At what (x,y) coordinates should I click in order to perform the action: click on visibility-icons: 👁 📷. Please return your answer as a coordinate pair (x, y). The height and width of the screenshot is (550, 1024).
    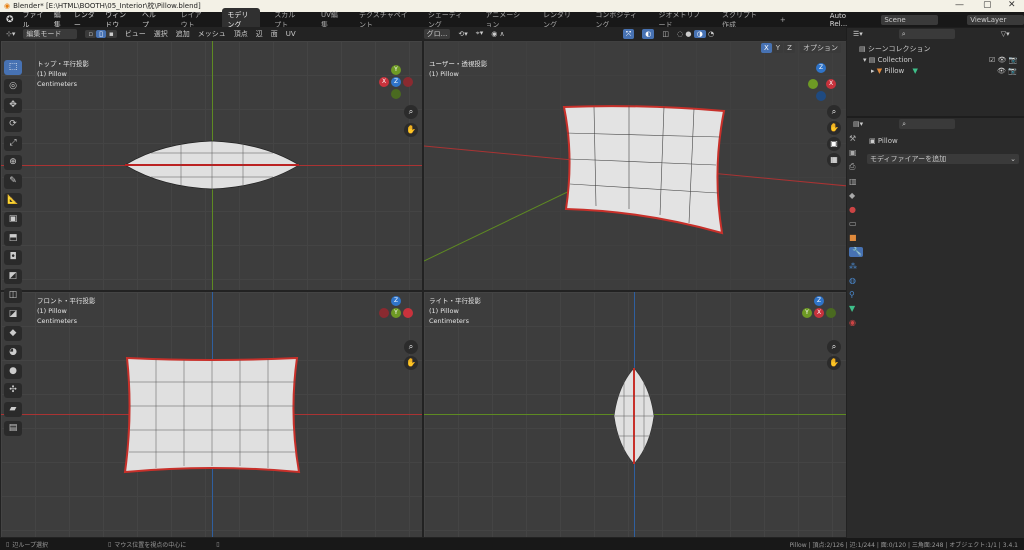
    Looking at the image, I should click on (1007, 71).